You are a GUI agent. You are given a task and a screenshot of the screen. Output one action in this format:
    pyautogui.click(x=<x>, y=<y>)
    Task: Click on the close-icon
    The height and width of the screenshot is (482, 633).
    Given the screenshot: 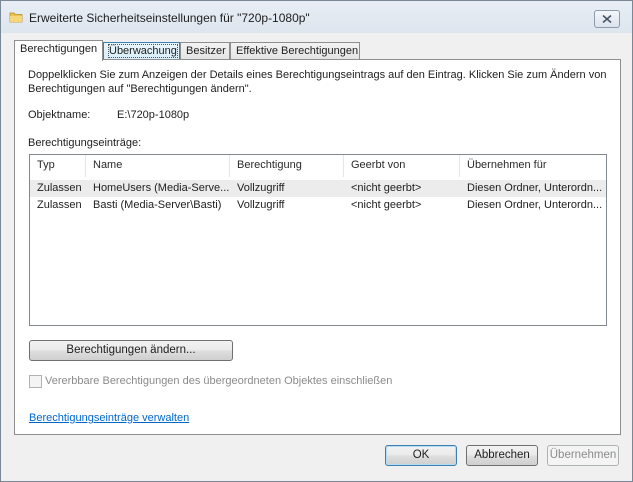 What is the action you would take?
    pyautogui.click(x=607, y=19)
    